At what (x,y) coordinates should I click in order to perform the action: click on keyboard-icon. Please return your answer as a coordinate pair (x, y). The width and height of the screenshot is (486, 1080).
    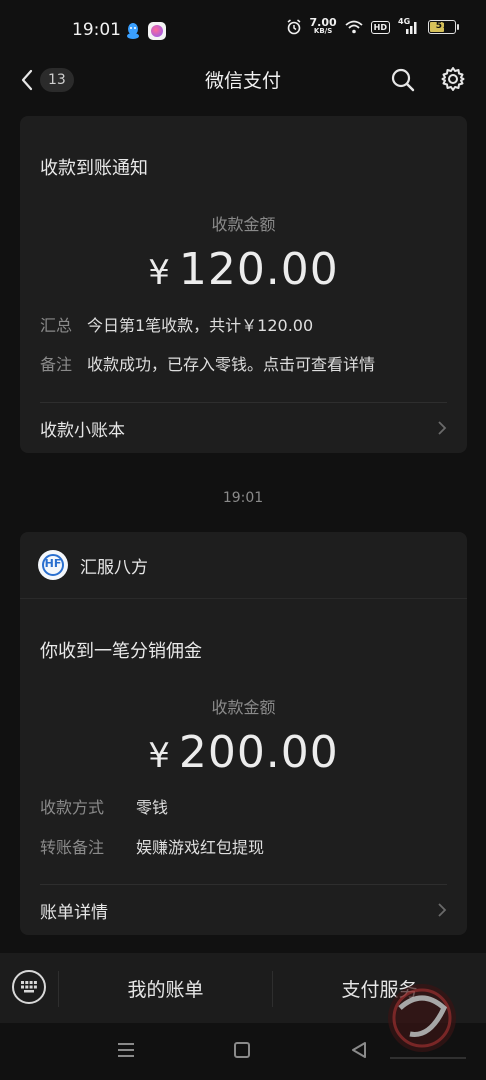
    Looking at the image, I should click on (29, 987).